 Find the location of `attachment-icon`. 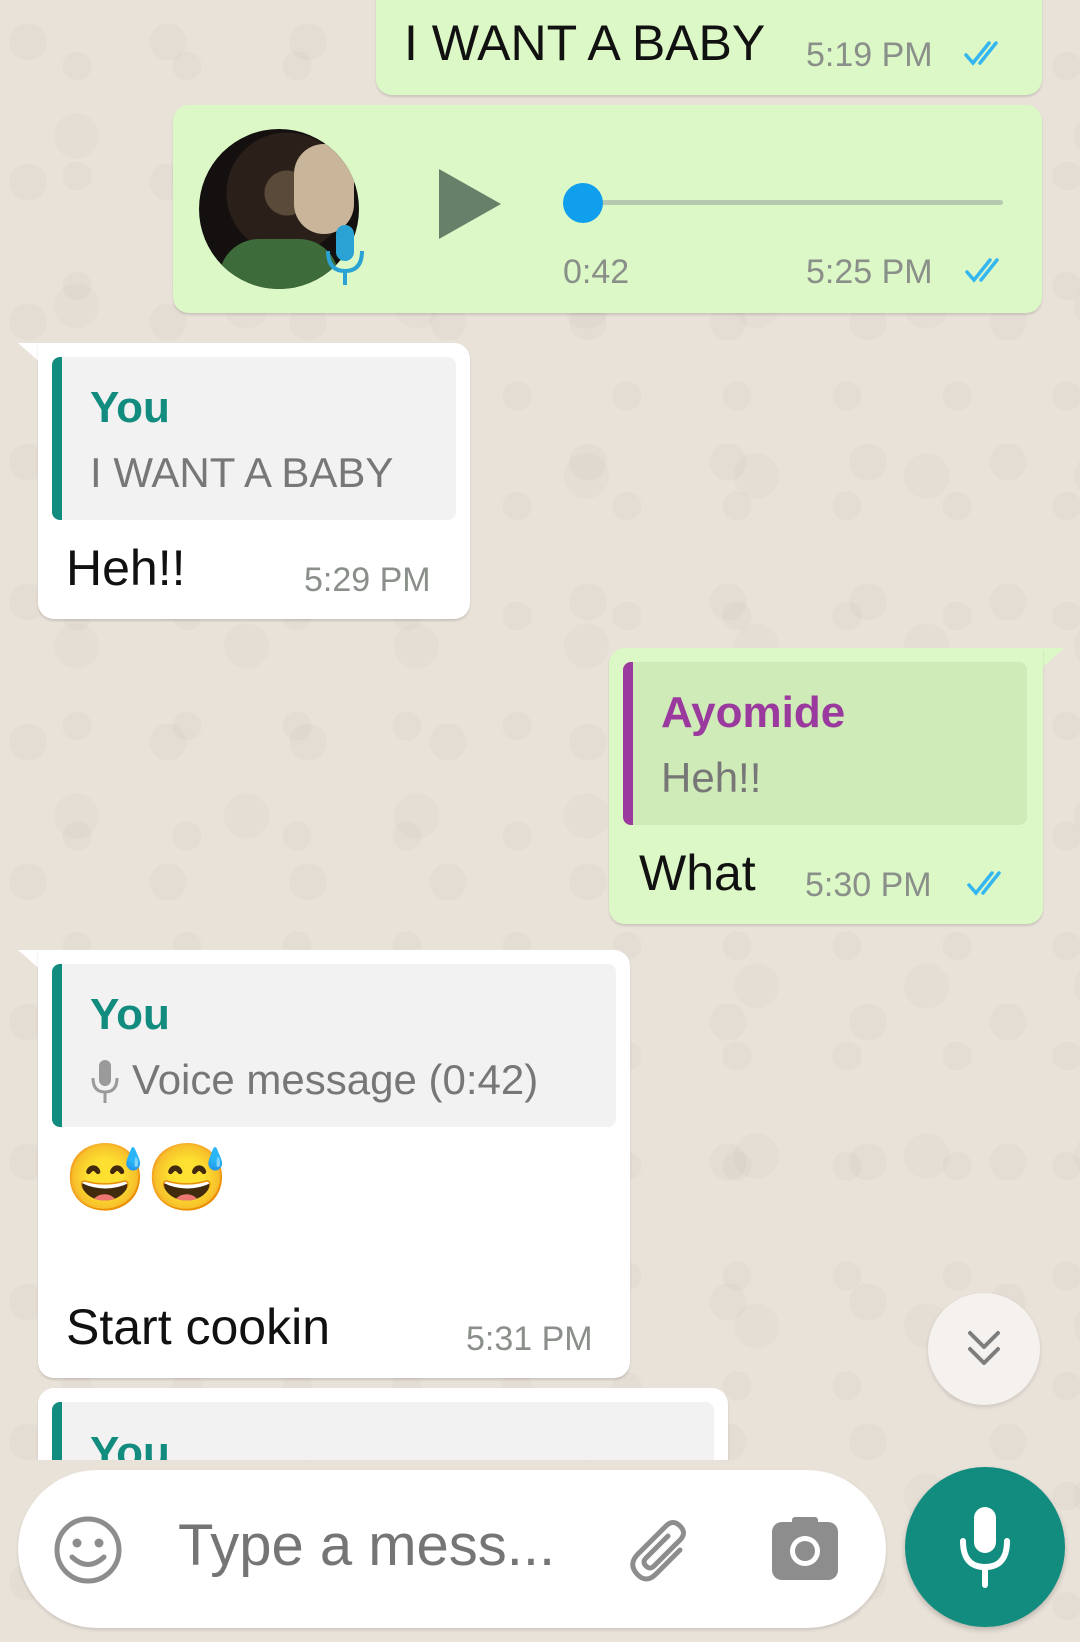

attachment-icon is located at coordinates (662, 1552).